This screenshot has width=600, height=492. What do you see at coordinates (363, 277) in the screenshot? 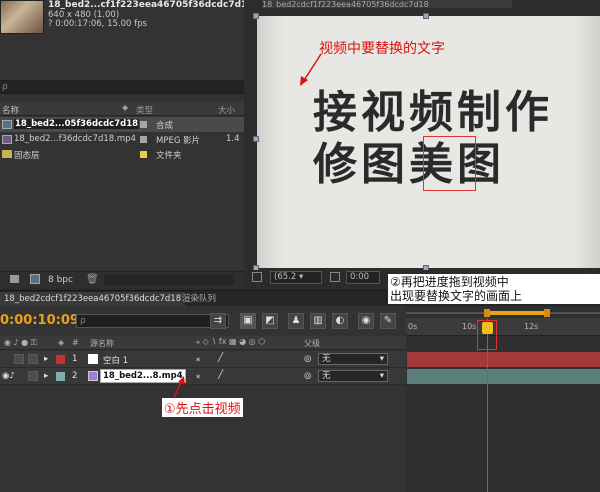
I see `viewer-time: 0:00` at bounding box center [363, 277].